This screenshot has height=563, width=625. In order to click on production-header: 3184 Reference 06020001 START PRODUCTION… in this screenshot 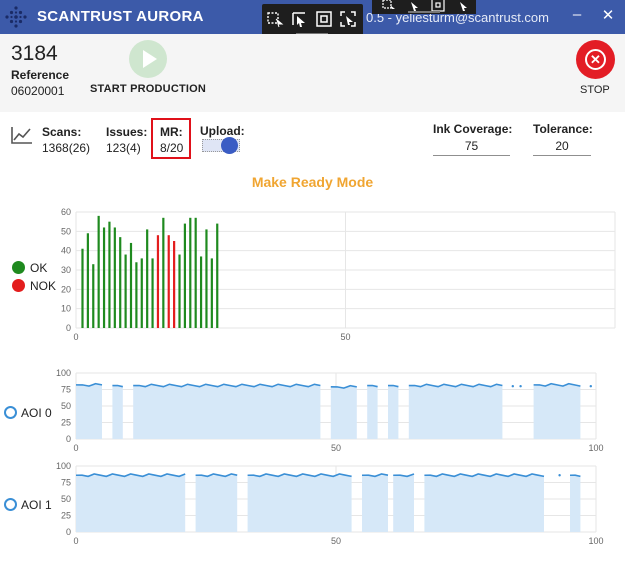, I will do `click(312, 73)`.